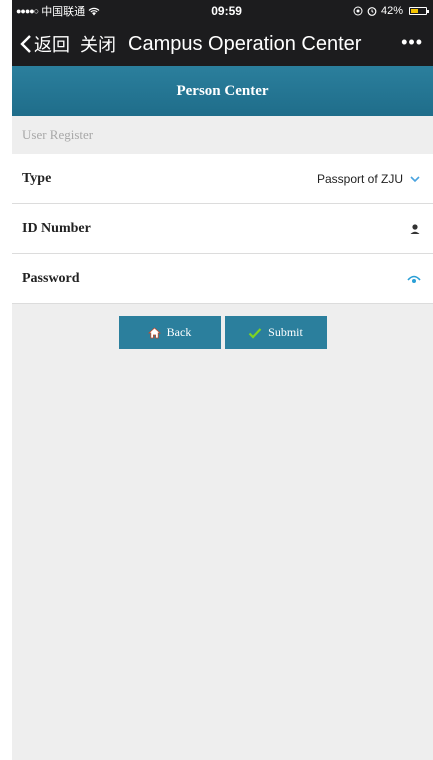  I want to click on back-button-label: Back, so click(179, 332).